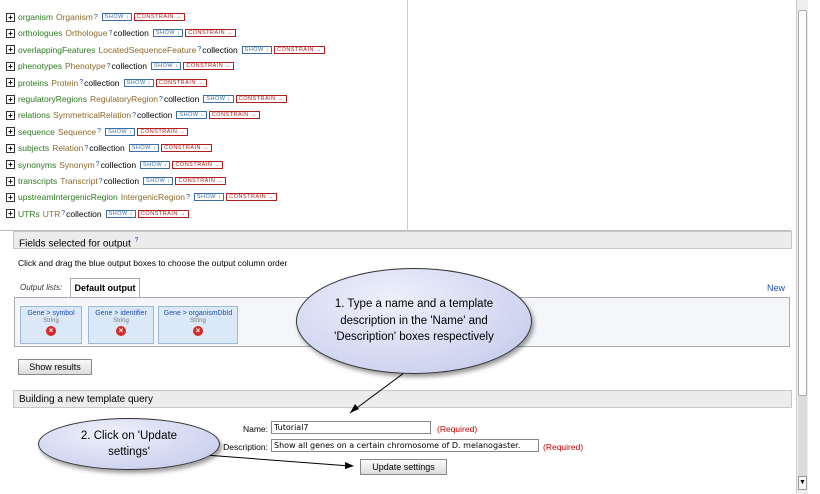 The height and width of the screenshot is (494, 820). Describe the element at coordinates (349, 465) in the screenshot. I see `callout-two-arrowhead` at that location.